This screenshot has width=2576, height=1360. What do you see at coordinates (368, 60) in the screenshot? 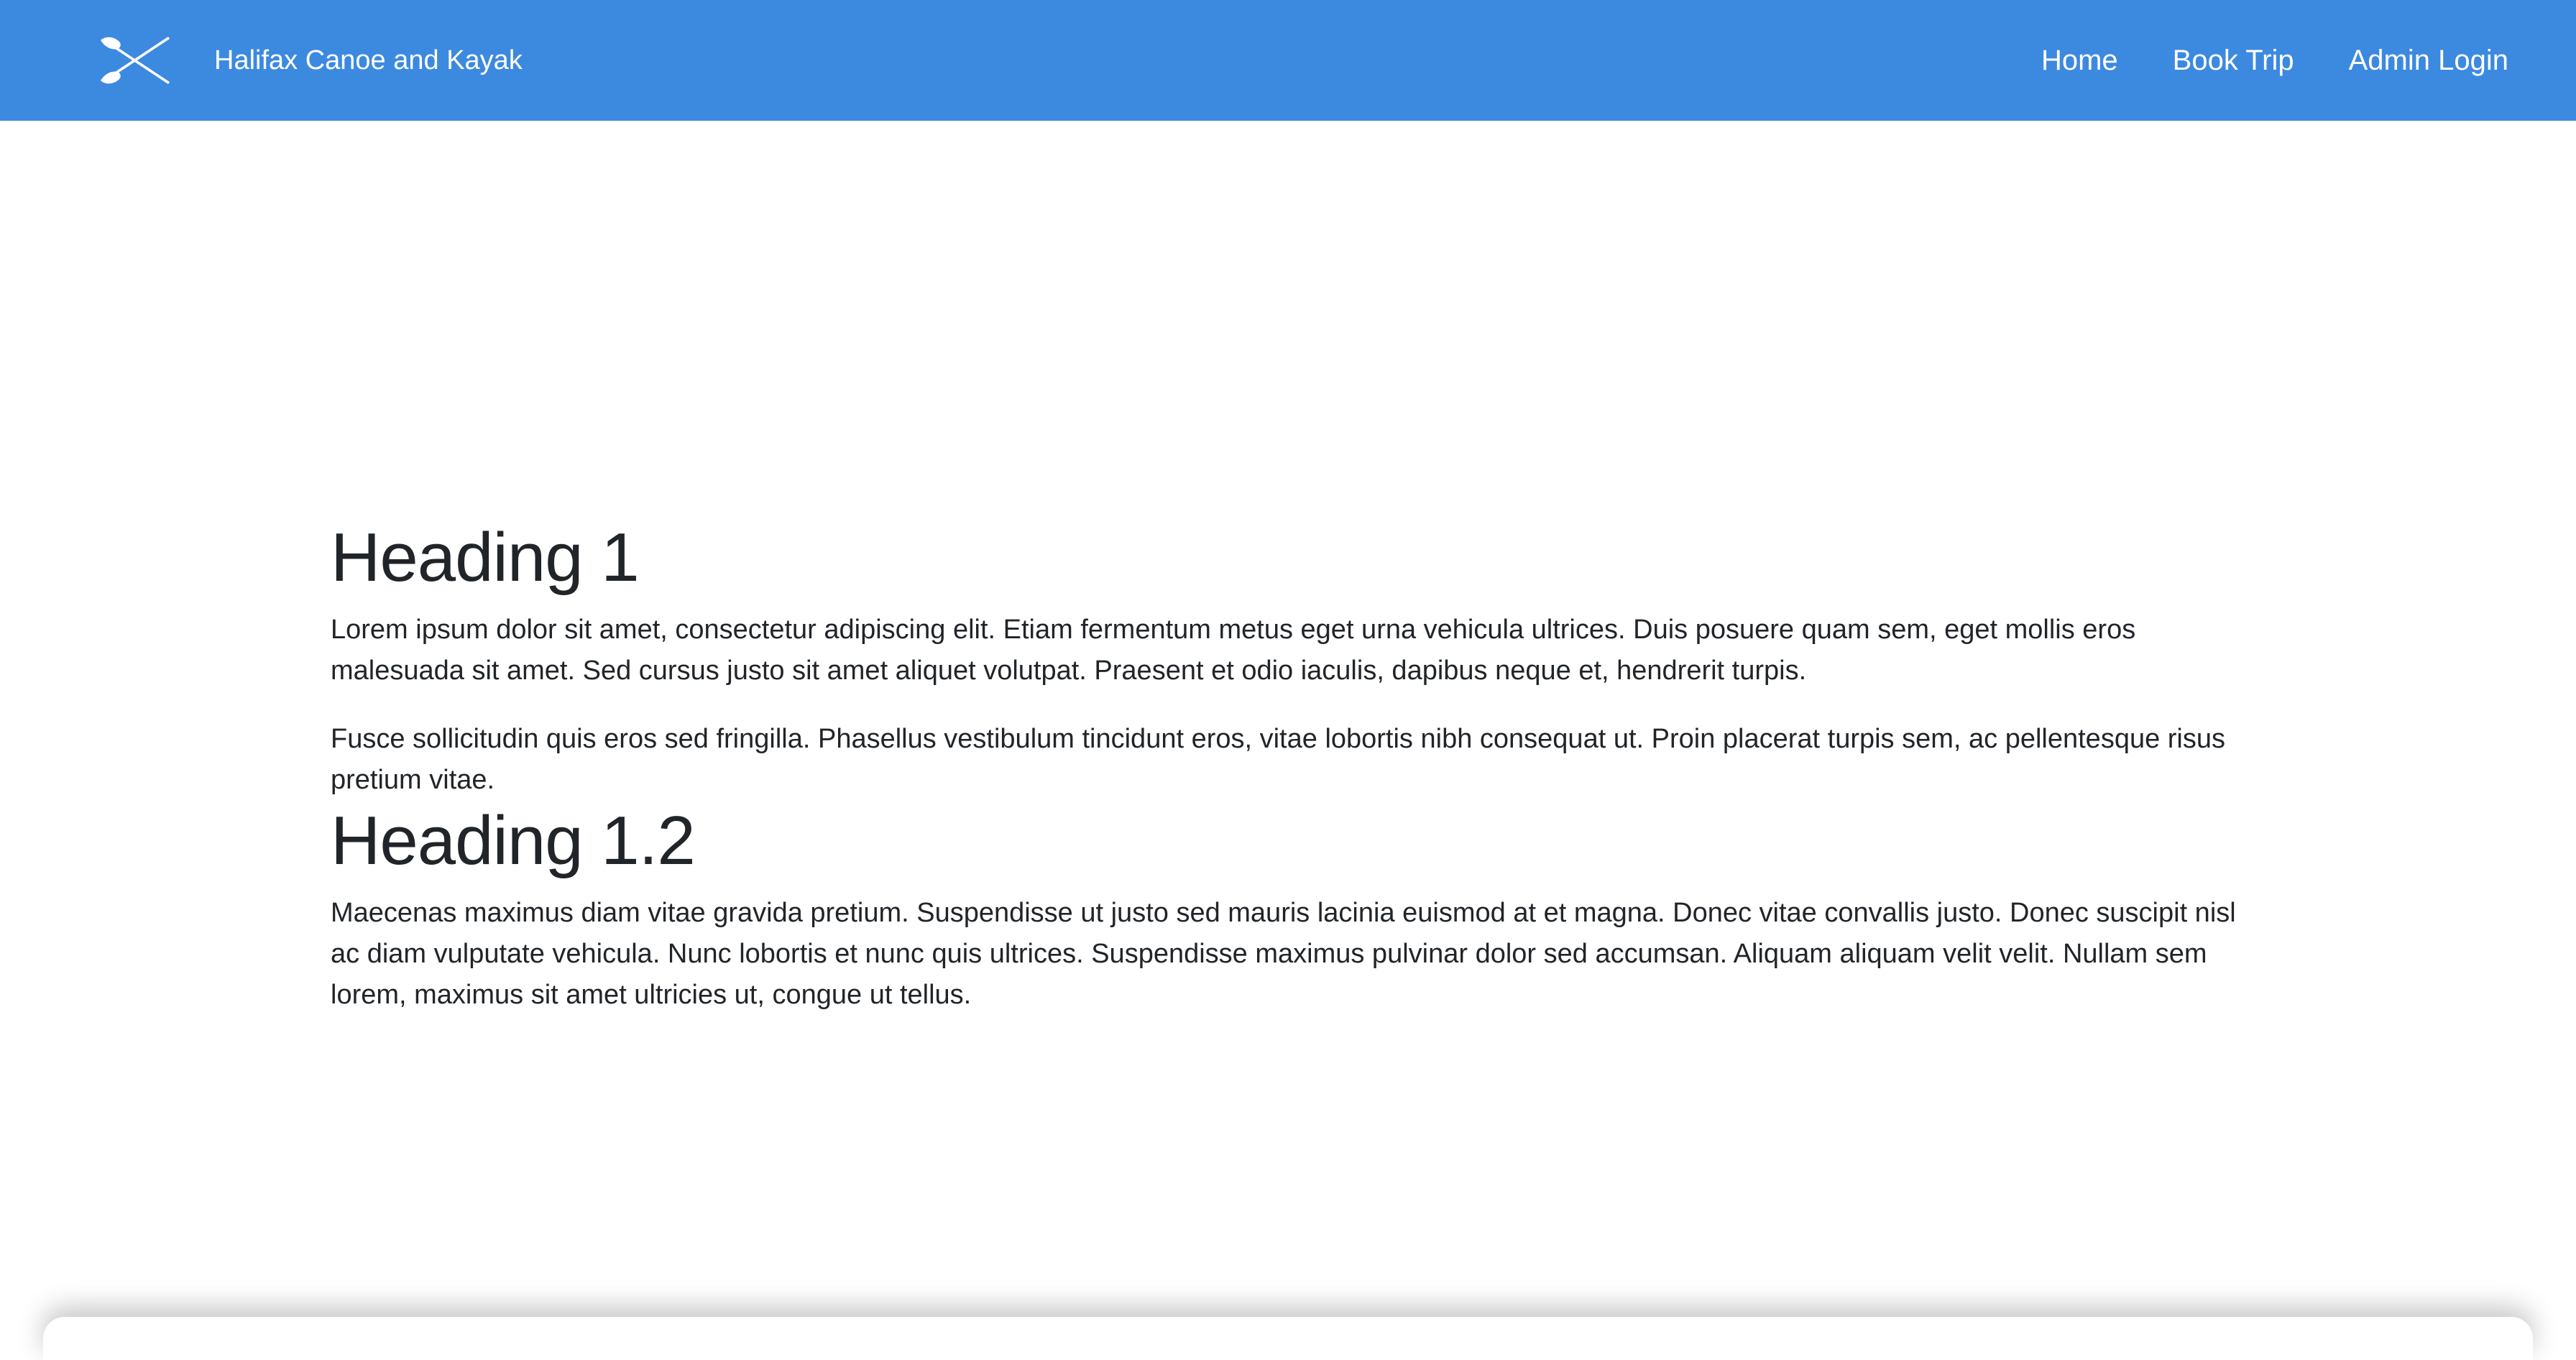
I see `brand-name: Halifax Canoe and Kayak` at bounding box center [368, 60].